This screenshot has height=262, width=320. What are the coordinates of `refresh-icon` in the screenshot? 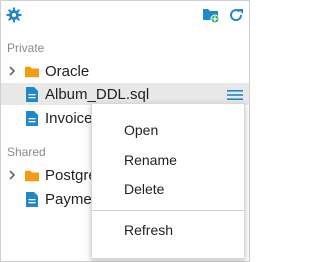 It's located at (236, 15).